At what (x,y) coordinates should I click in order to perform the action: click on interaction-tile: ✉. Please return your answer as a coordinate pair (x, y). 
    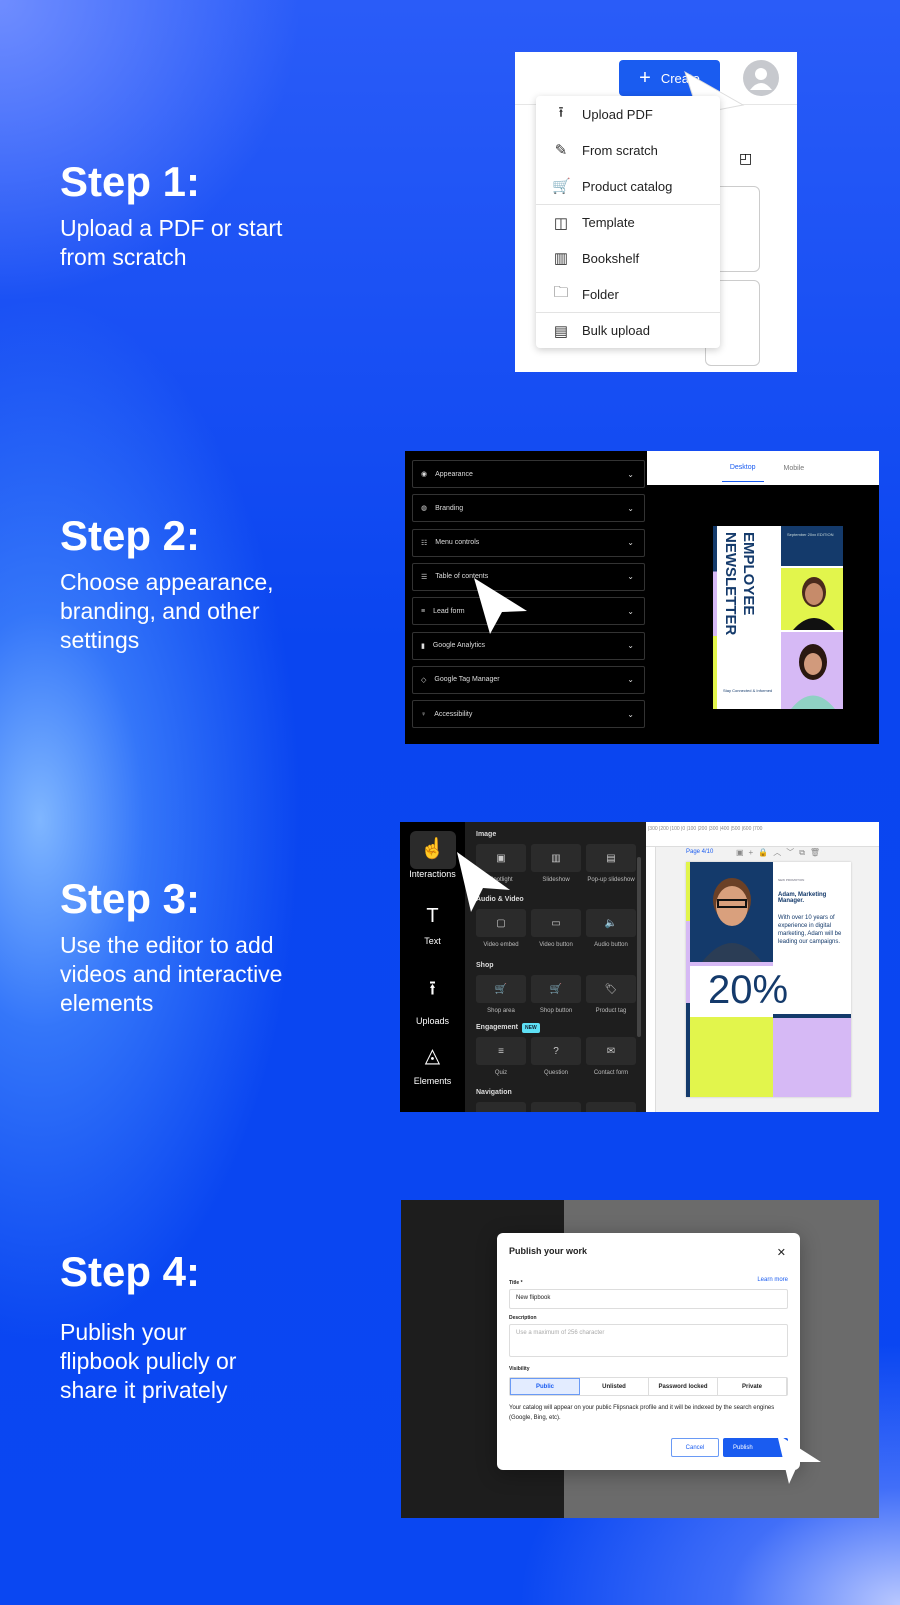
    Looking at the image, I should click on (611, 1051).